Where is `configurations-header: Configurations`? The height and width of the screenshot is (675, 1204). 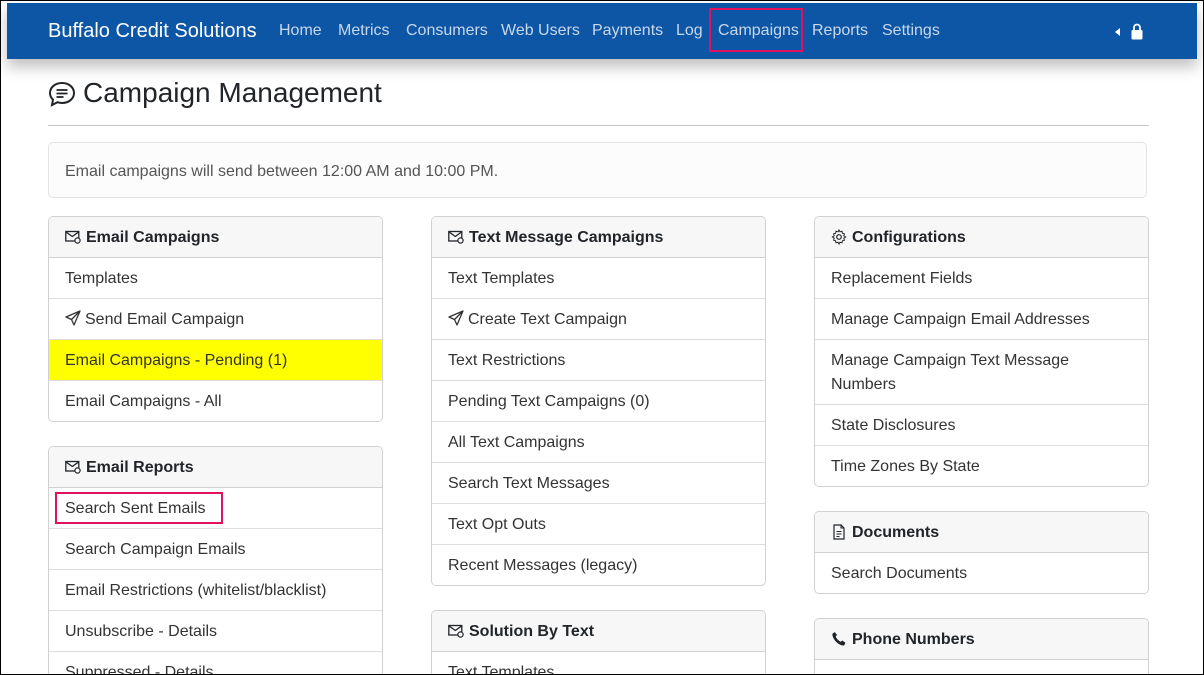 configurations-header: Configurations is located at coordinates (981, 237).